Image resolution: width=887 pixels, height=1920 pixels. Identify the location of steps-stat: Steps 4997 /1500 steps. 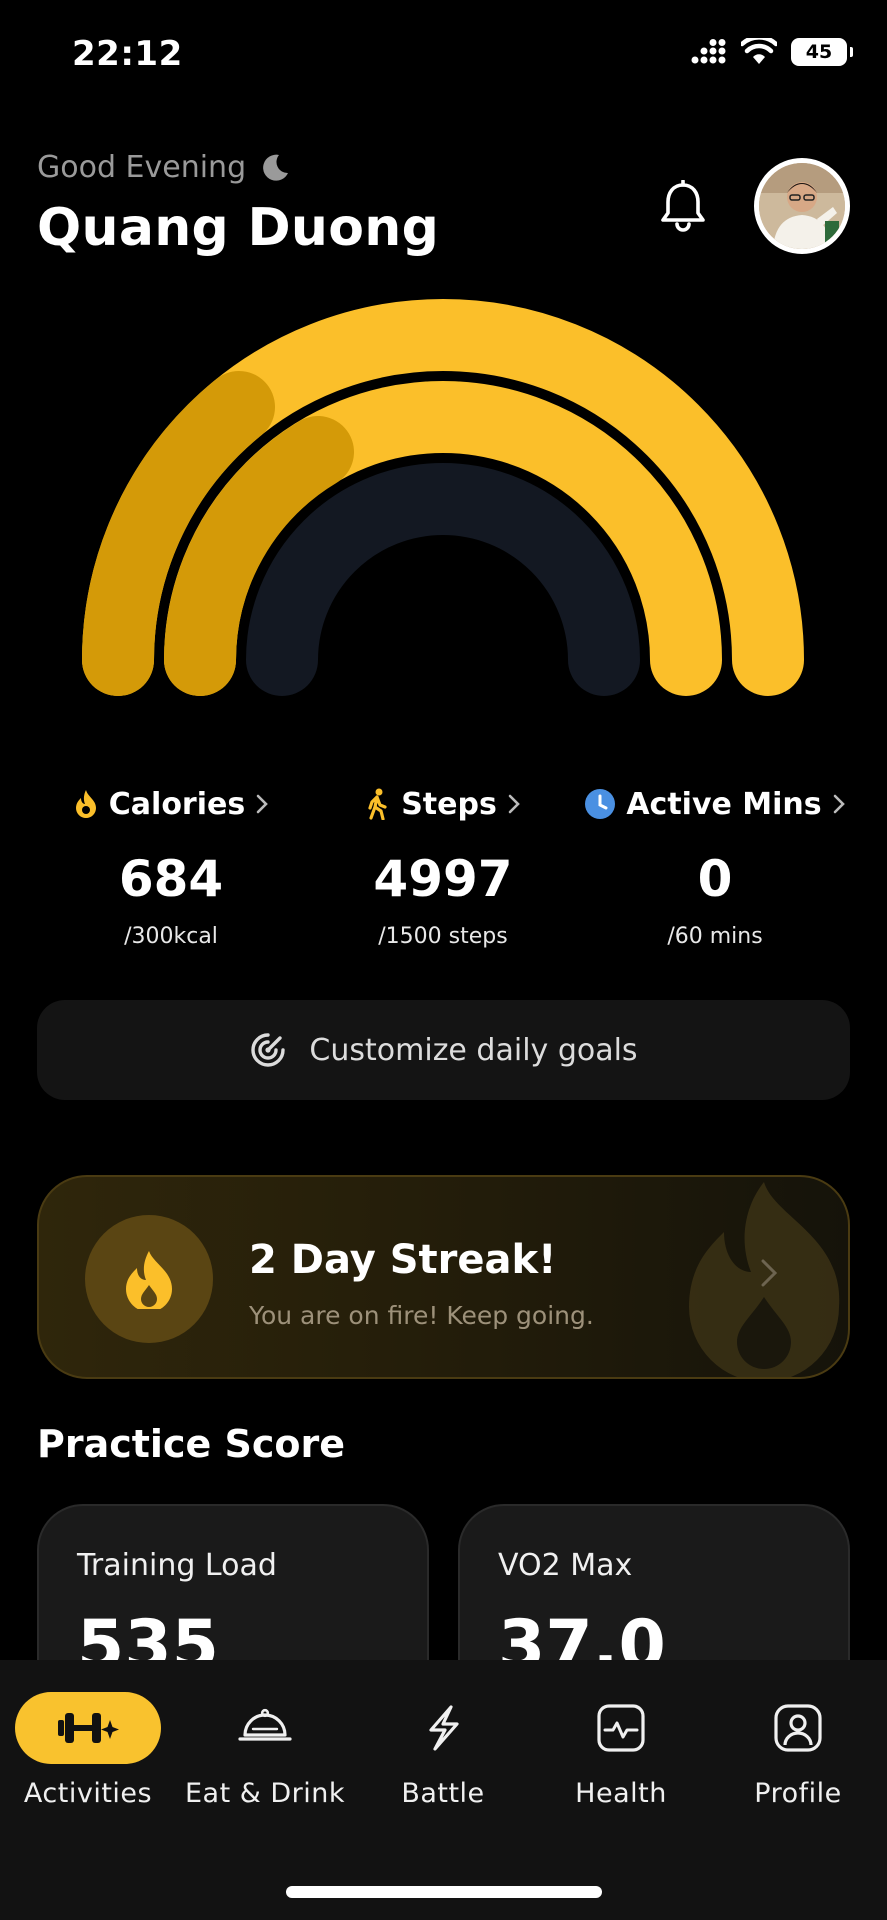
(443, 863).